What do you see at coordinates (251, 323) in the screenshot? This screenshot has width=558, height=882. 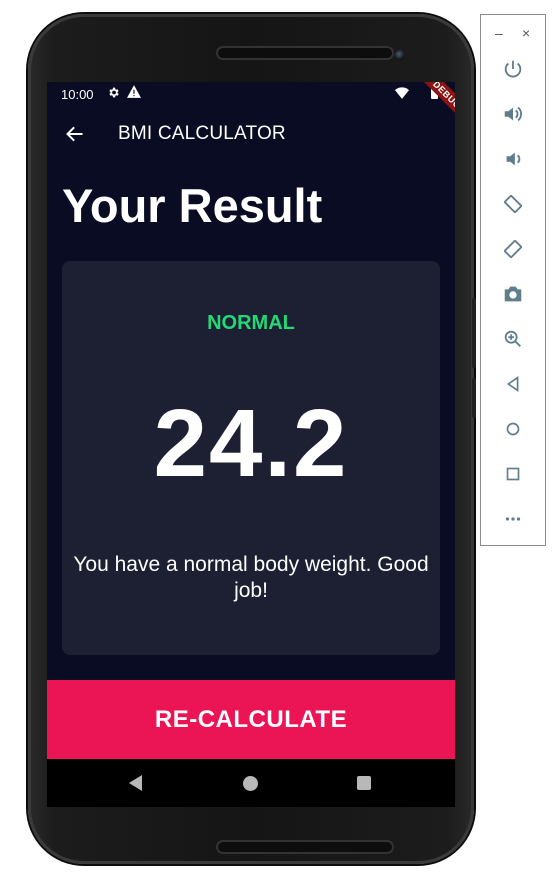 I see `bmi-status-label: NORMAL` at bounding box center [251, 323].